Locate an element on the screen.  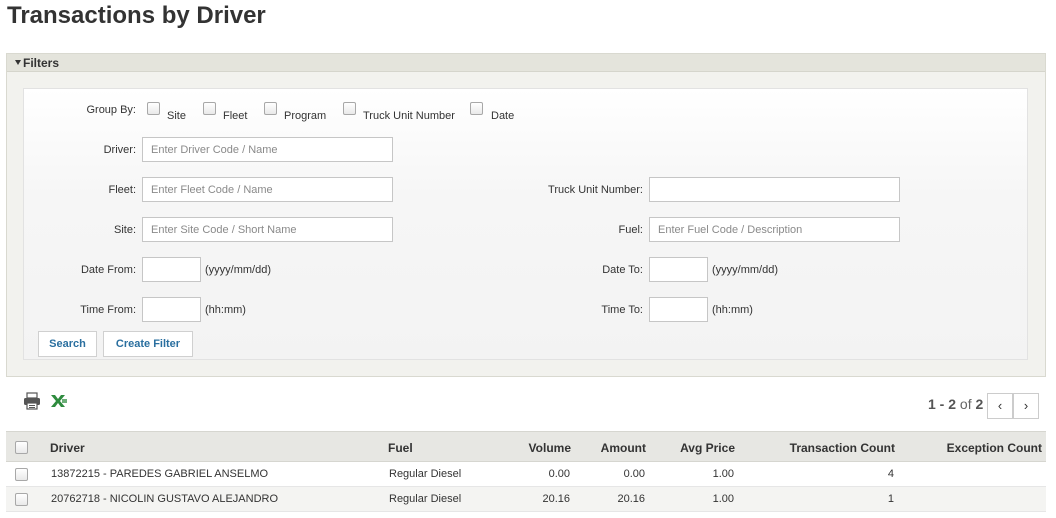
group-by-program-checkbox is located at coordinates (270, 108).